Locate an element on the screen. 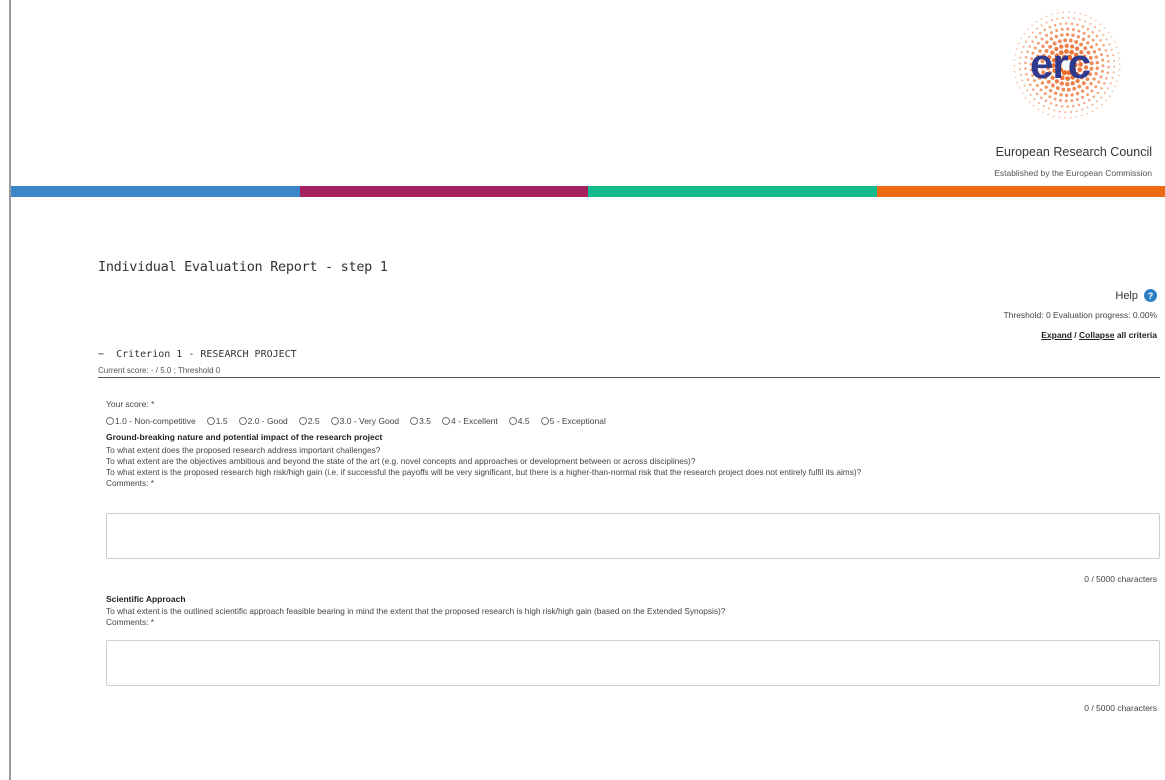 The height and width of the screenshot is (780, 1165). help-link: Help ? is located at coordinates (1136, 295).